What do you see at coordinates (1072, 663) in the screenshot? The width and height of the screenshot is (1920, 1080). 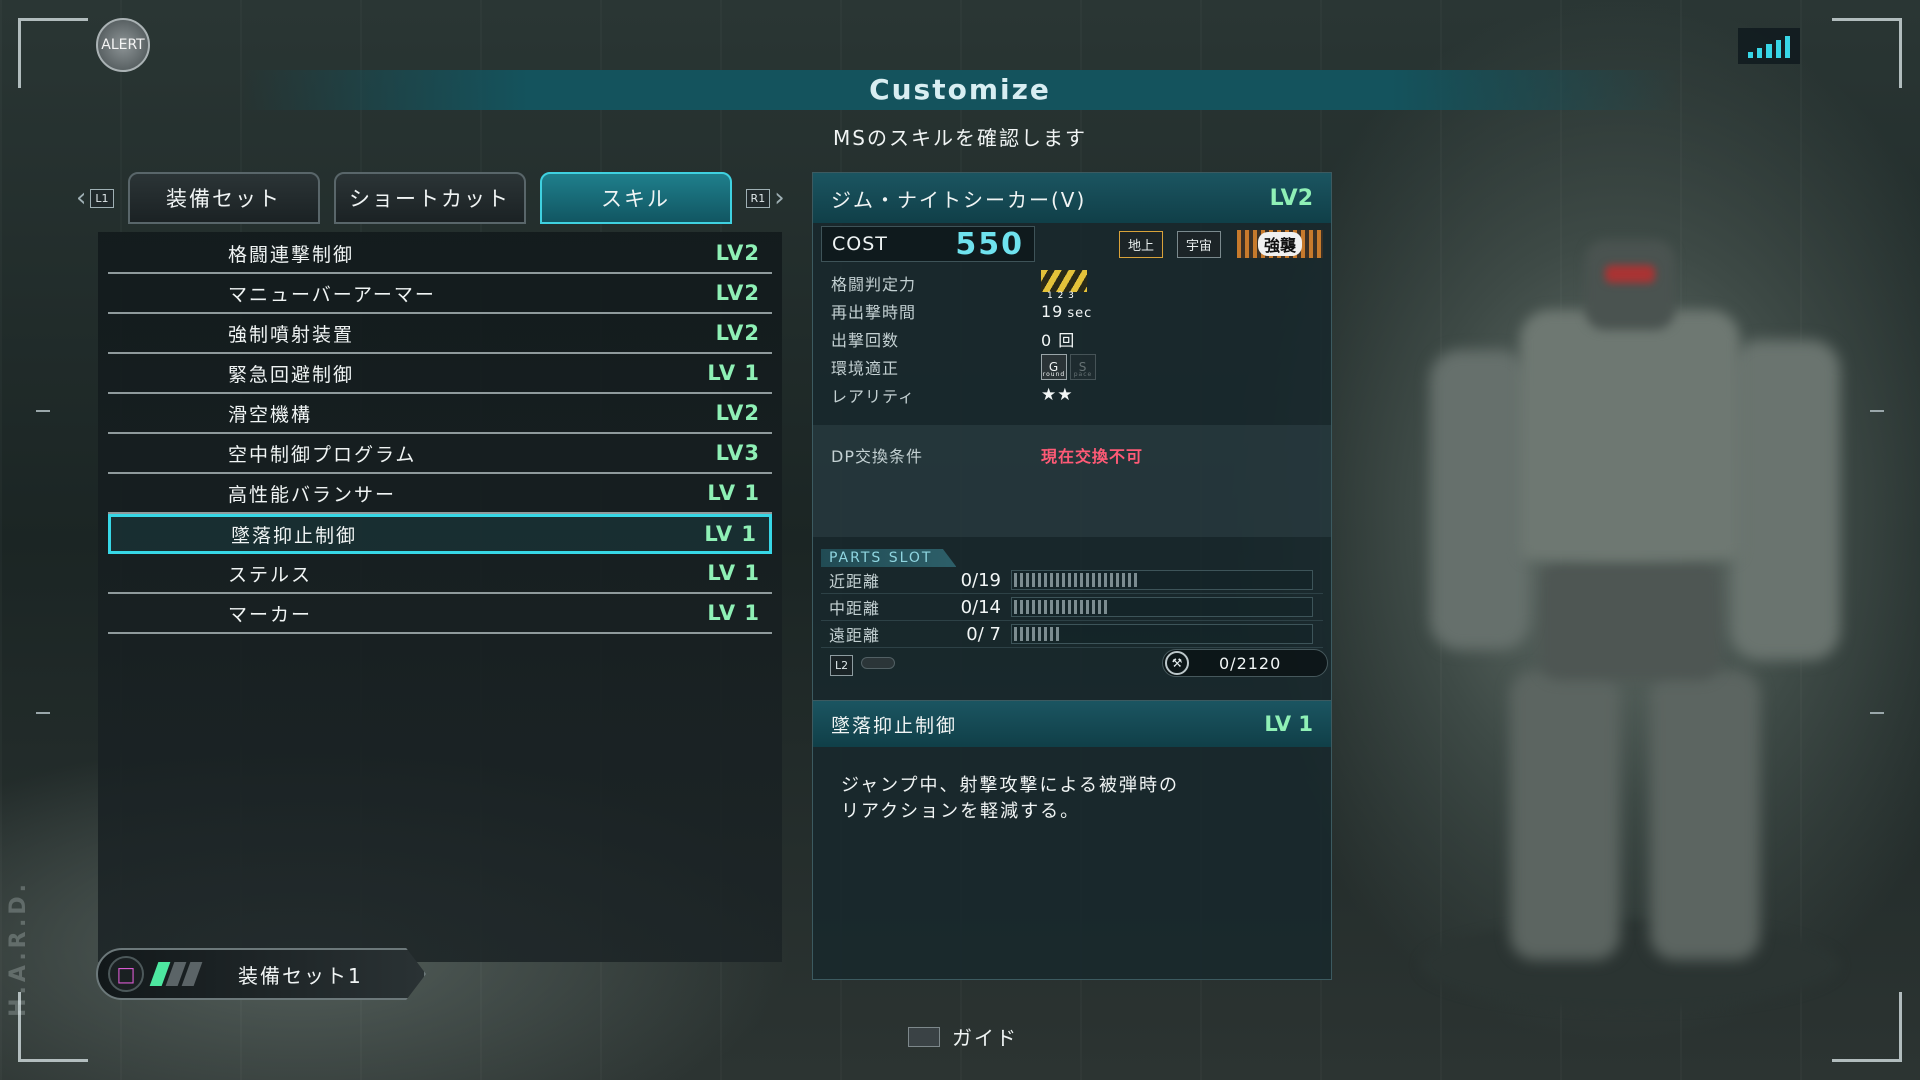 I see `parts-footer: L2 ⚒ 0/2120` at bounding box center [1072, 663].